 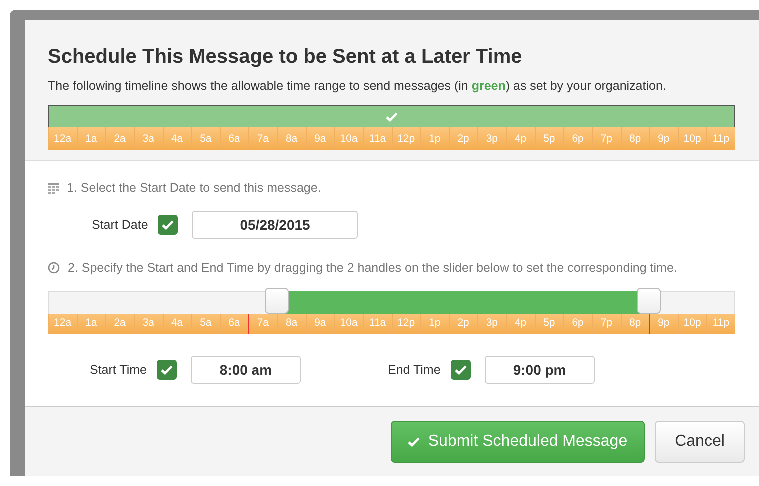 I want to click on description-text: The following timeline shows the allowable time range to send messages (in green) as set by your organization., so click(x=358, y=86).